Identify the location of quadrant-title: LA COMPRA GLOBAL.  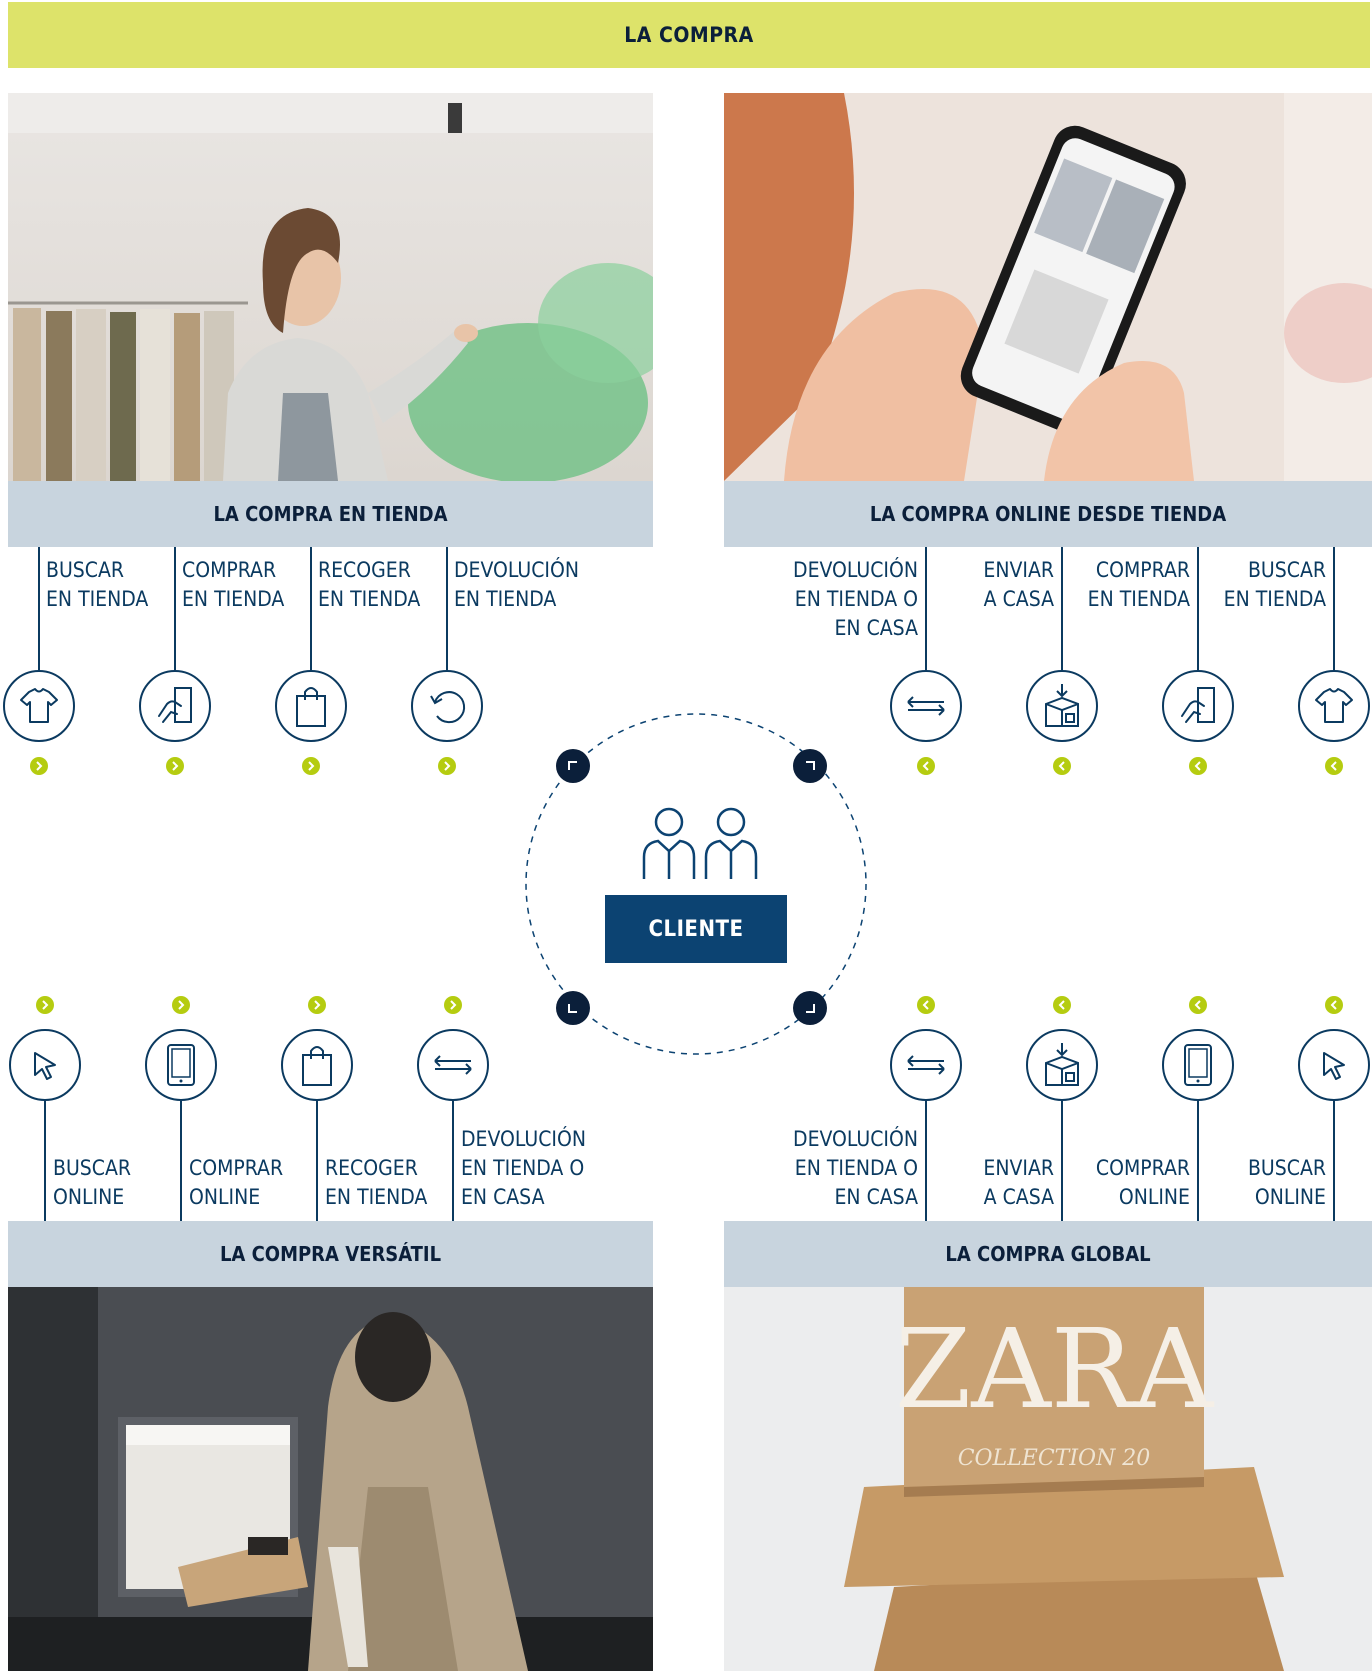
(1048, 1254).